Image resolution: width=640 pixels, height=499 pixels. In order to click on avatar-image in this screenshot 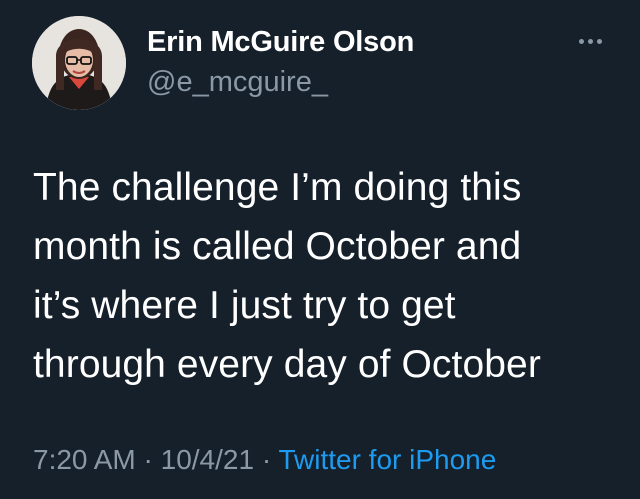, I will do `click(79, 63)`.